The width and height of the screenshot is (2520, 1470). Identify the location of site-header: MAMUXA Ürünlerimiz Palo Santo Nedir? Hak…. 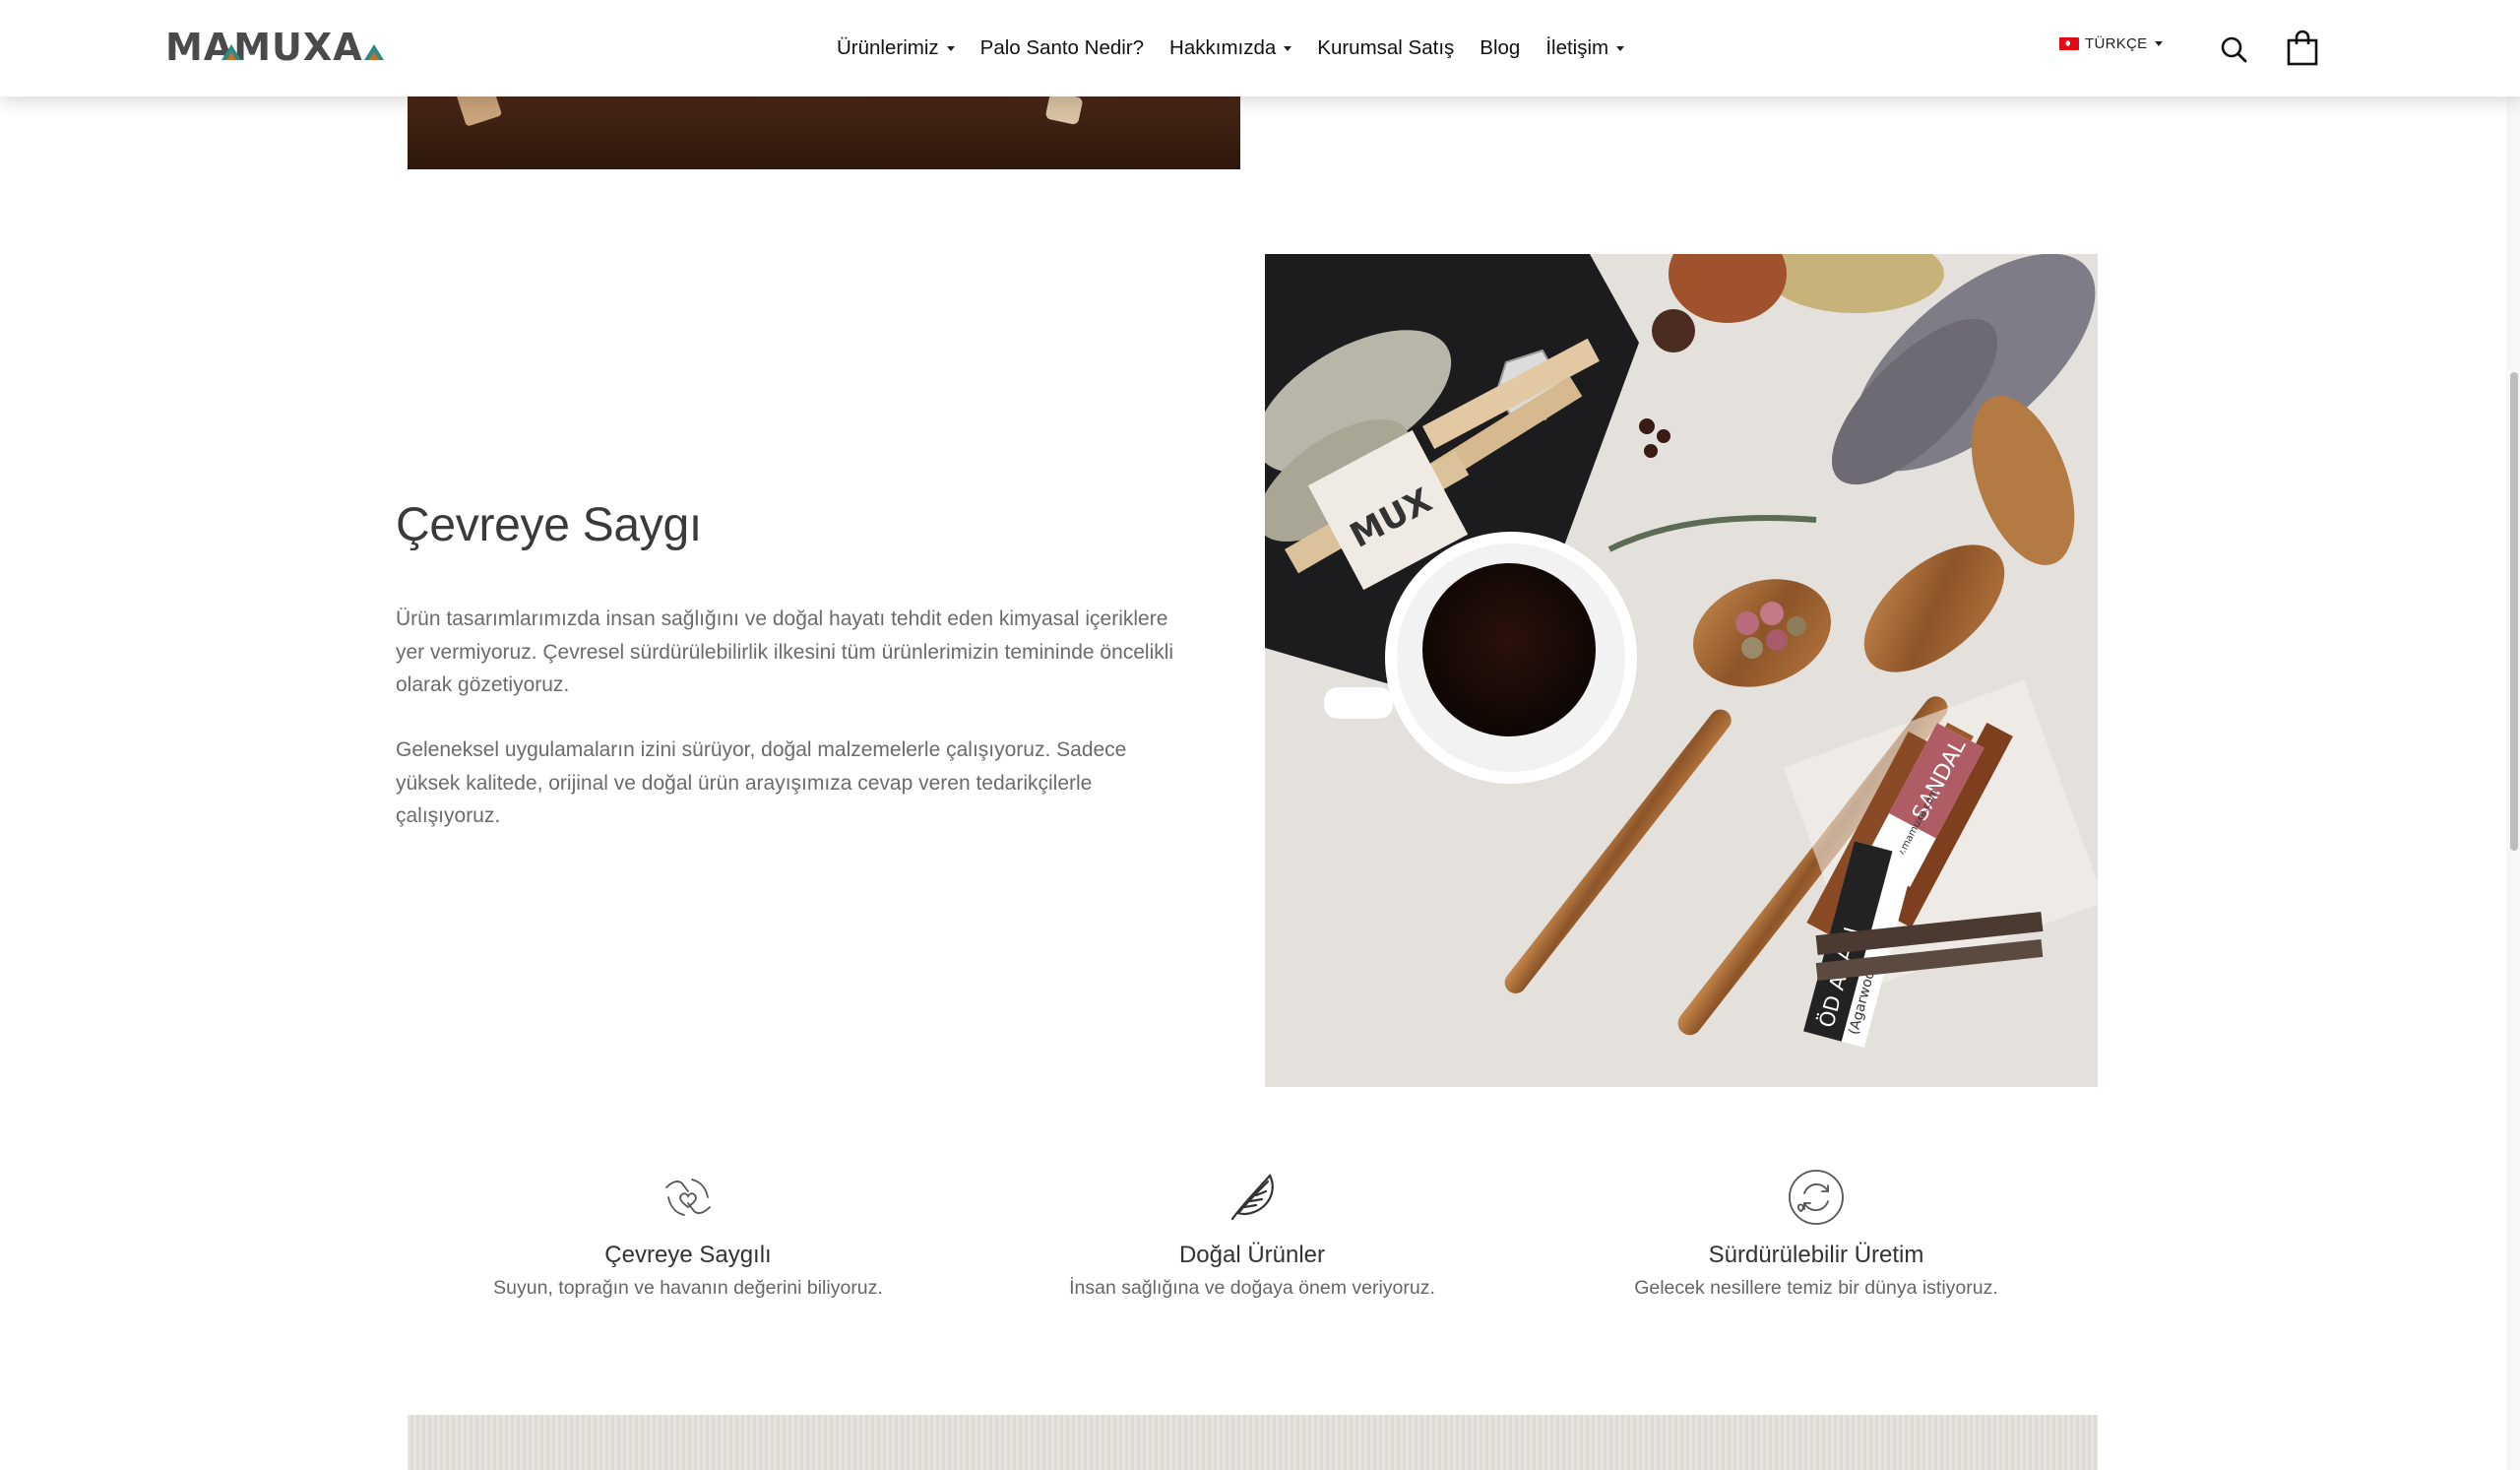
(1260, 48).